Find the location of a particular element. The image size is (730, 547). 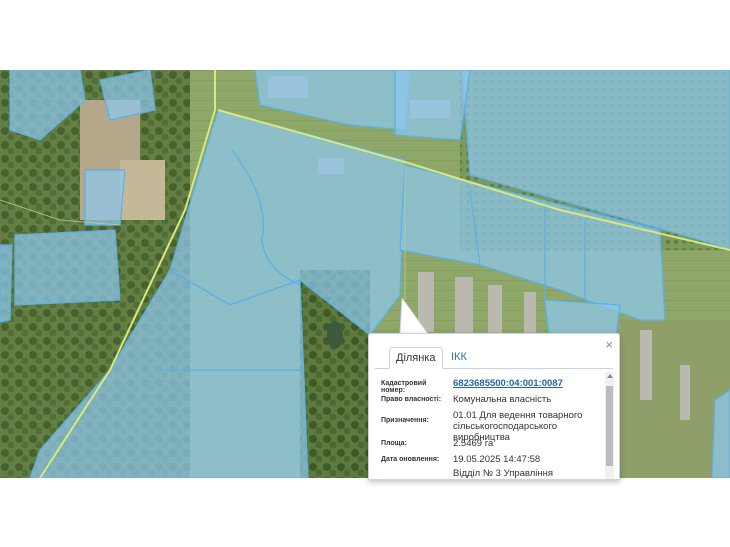

field-ownership: Право власності: Комунальна власність is located at coordinates (492, 401).